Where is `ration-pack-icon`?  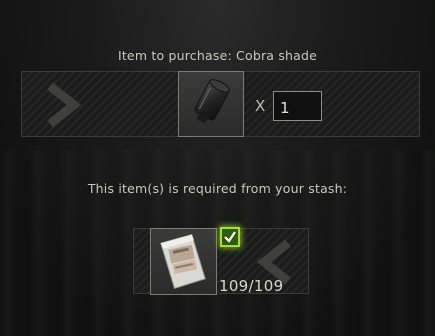
ration-pack-icon is located at coordinates (183, 261).